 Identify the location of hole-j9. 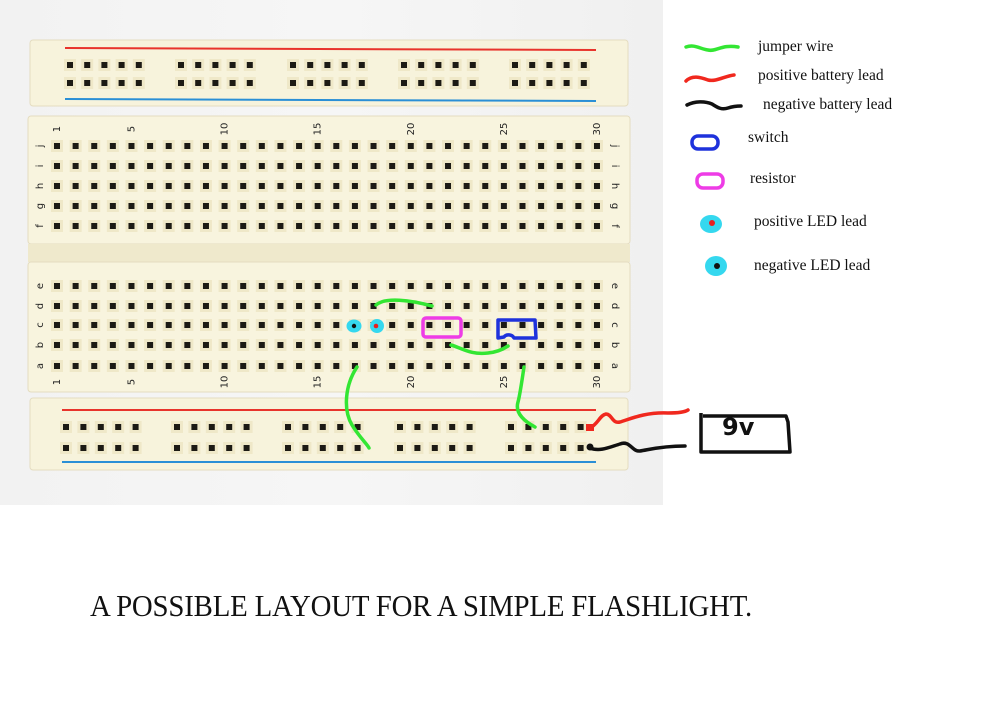
(205, 146).